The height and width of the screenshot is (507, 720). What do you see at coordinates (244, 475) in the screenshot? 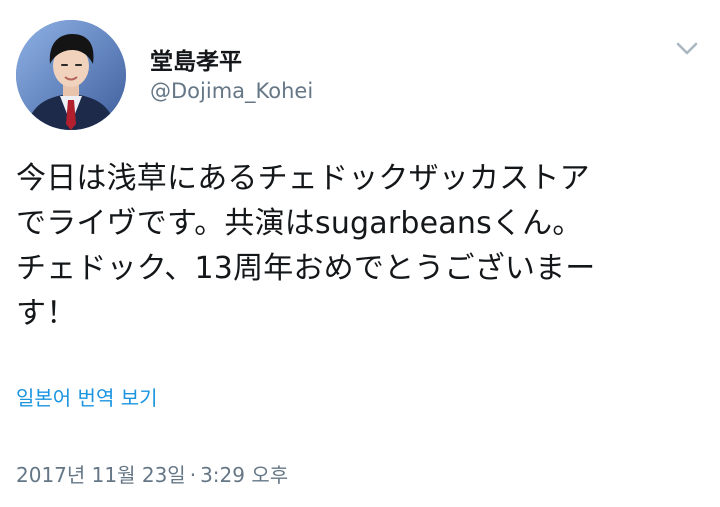
I see `timestamp-time: 3:29 오후` at bounding box center [244, 475].